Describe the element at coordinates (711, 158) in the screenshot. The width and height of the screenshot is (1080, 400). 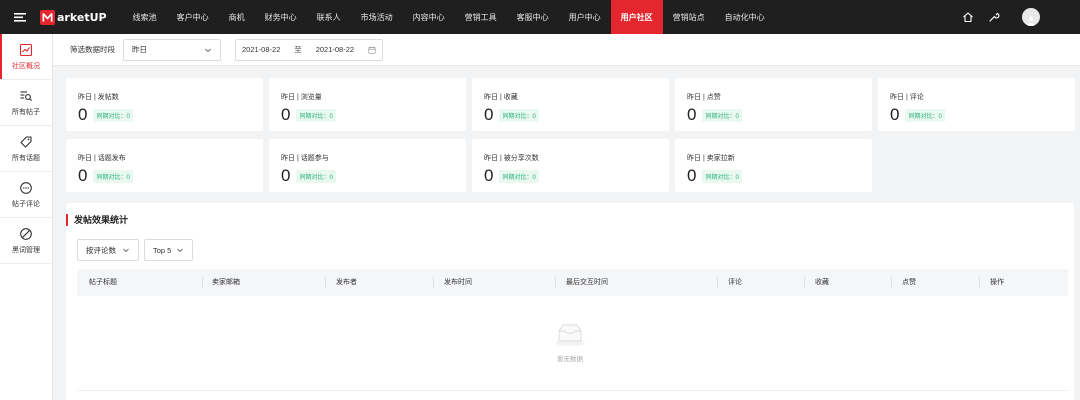
I see `kpi-card-title: 昨日 | 卖家拉新` at that location.